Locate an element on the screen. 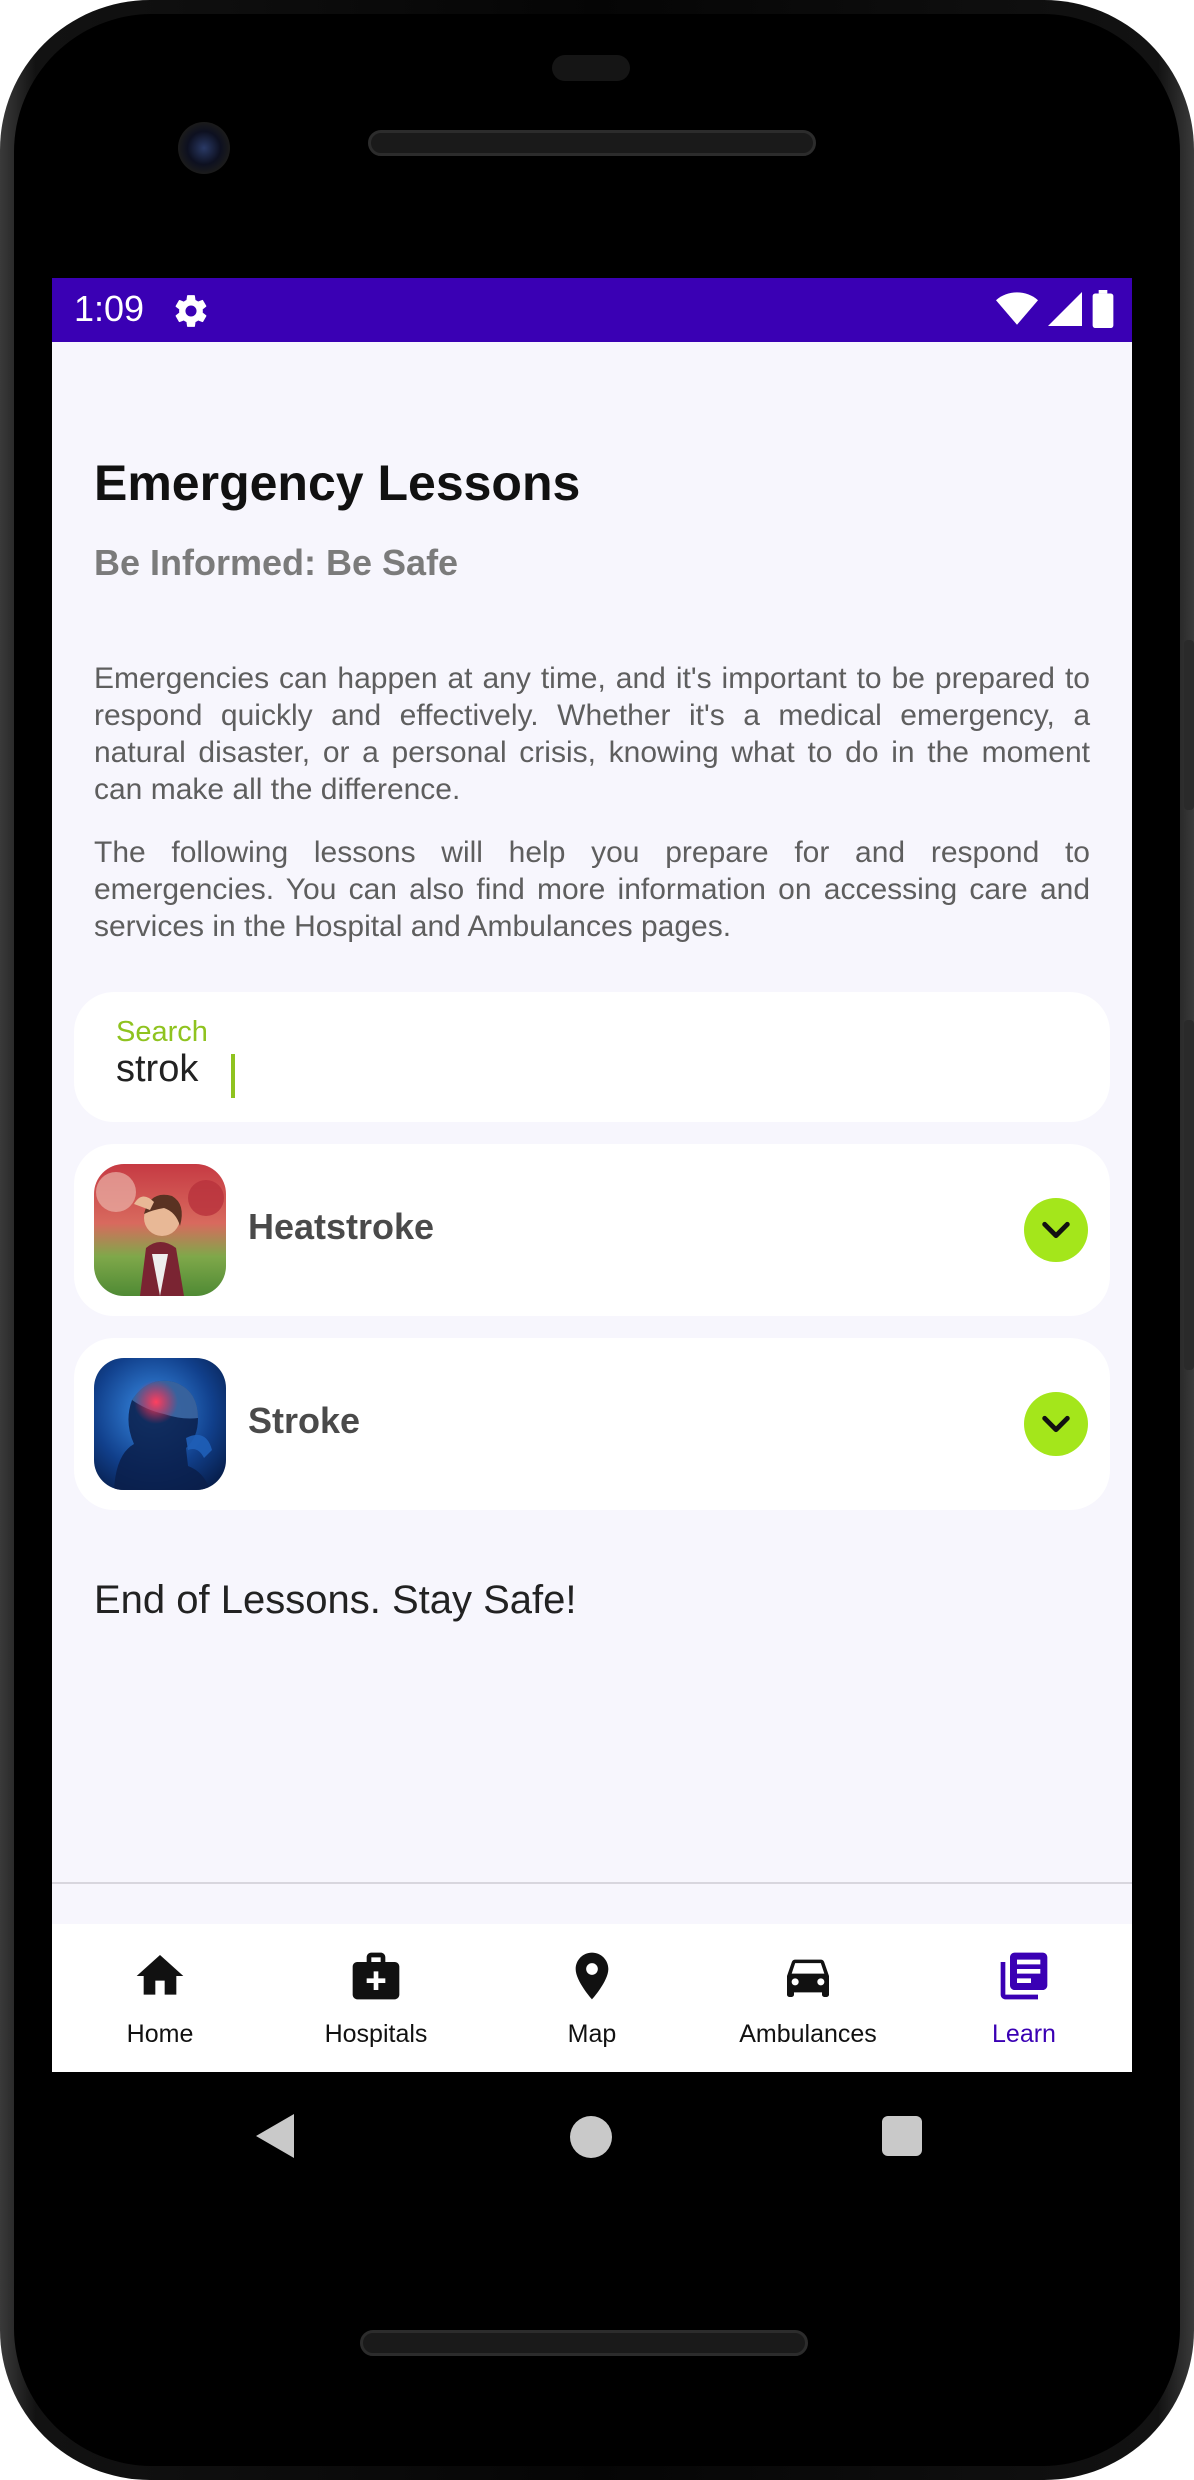 The image size is (1194, 2480). status-bar: 1:09 is located at coordinates (592, 310).